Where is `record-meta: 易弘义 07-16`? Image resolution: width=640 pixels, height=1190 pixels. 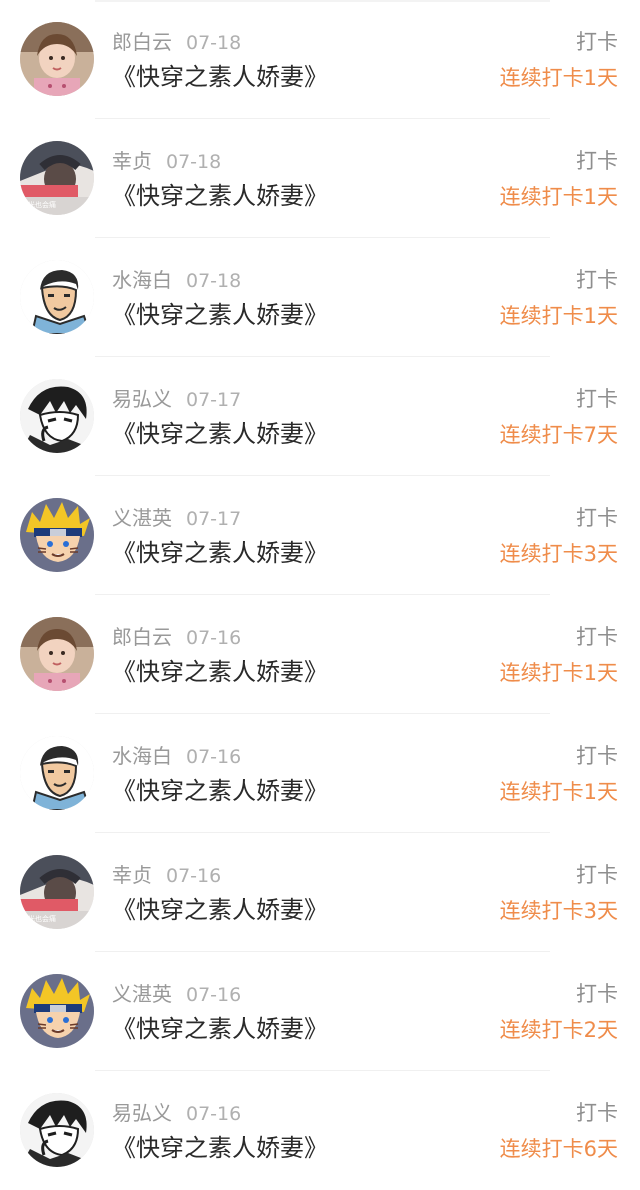 record-meta: 易弘义 07-16 is located at coordinates (176, 1113).